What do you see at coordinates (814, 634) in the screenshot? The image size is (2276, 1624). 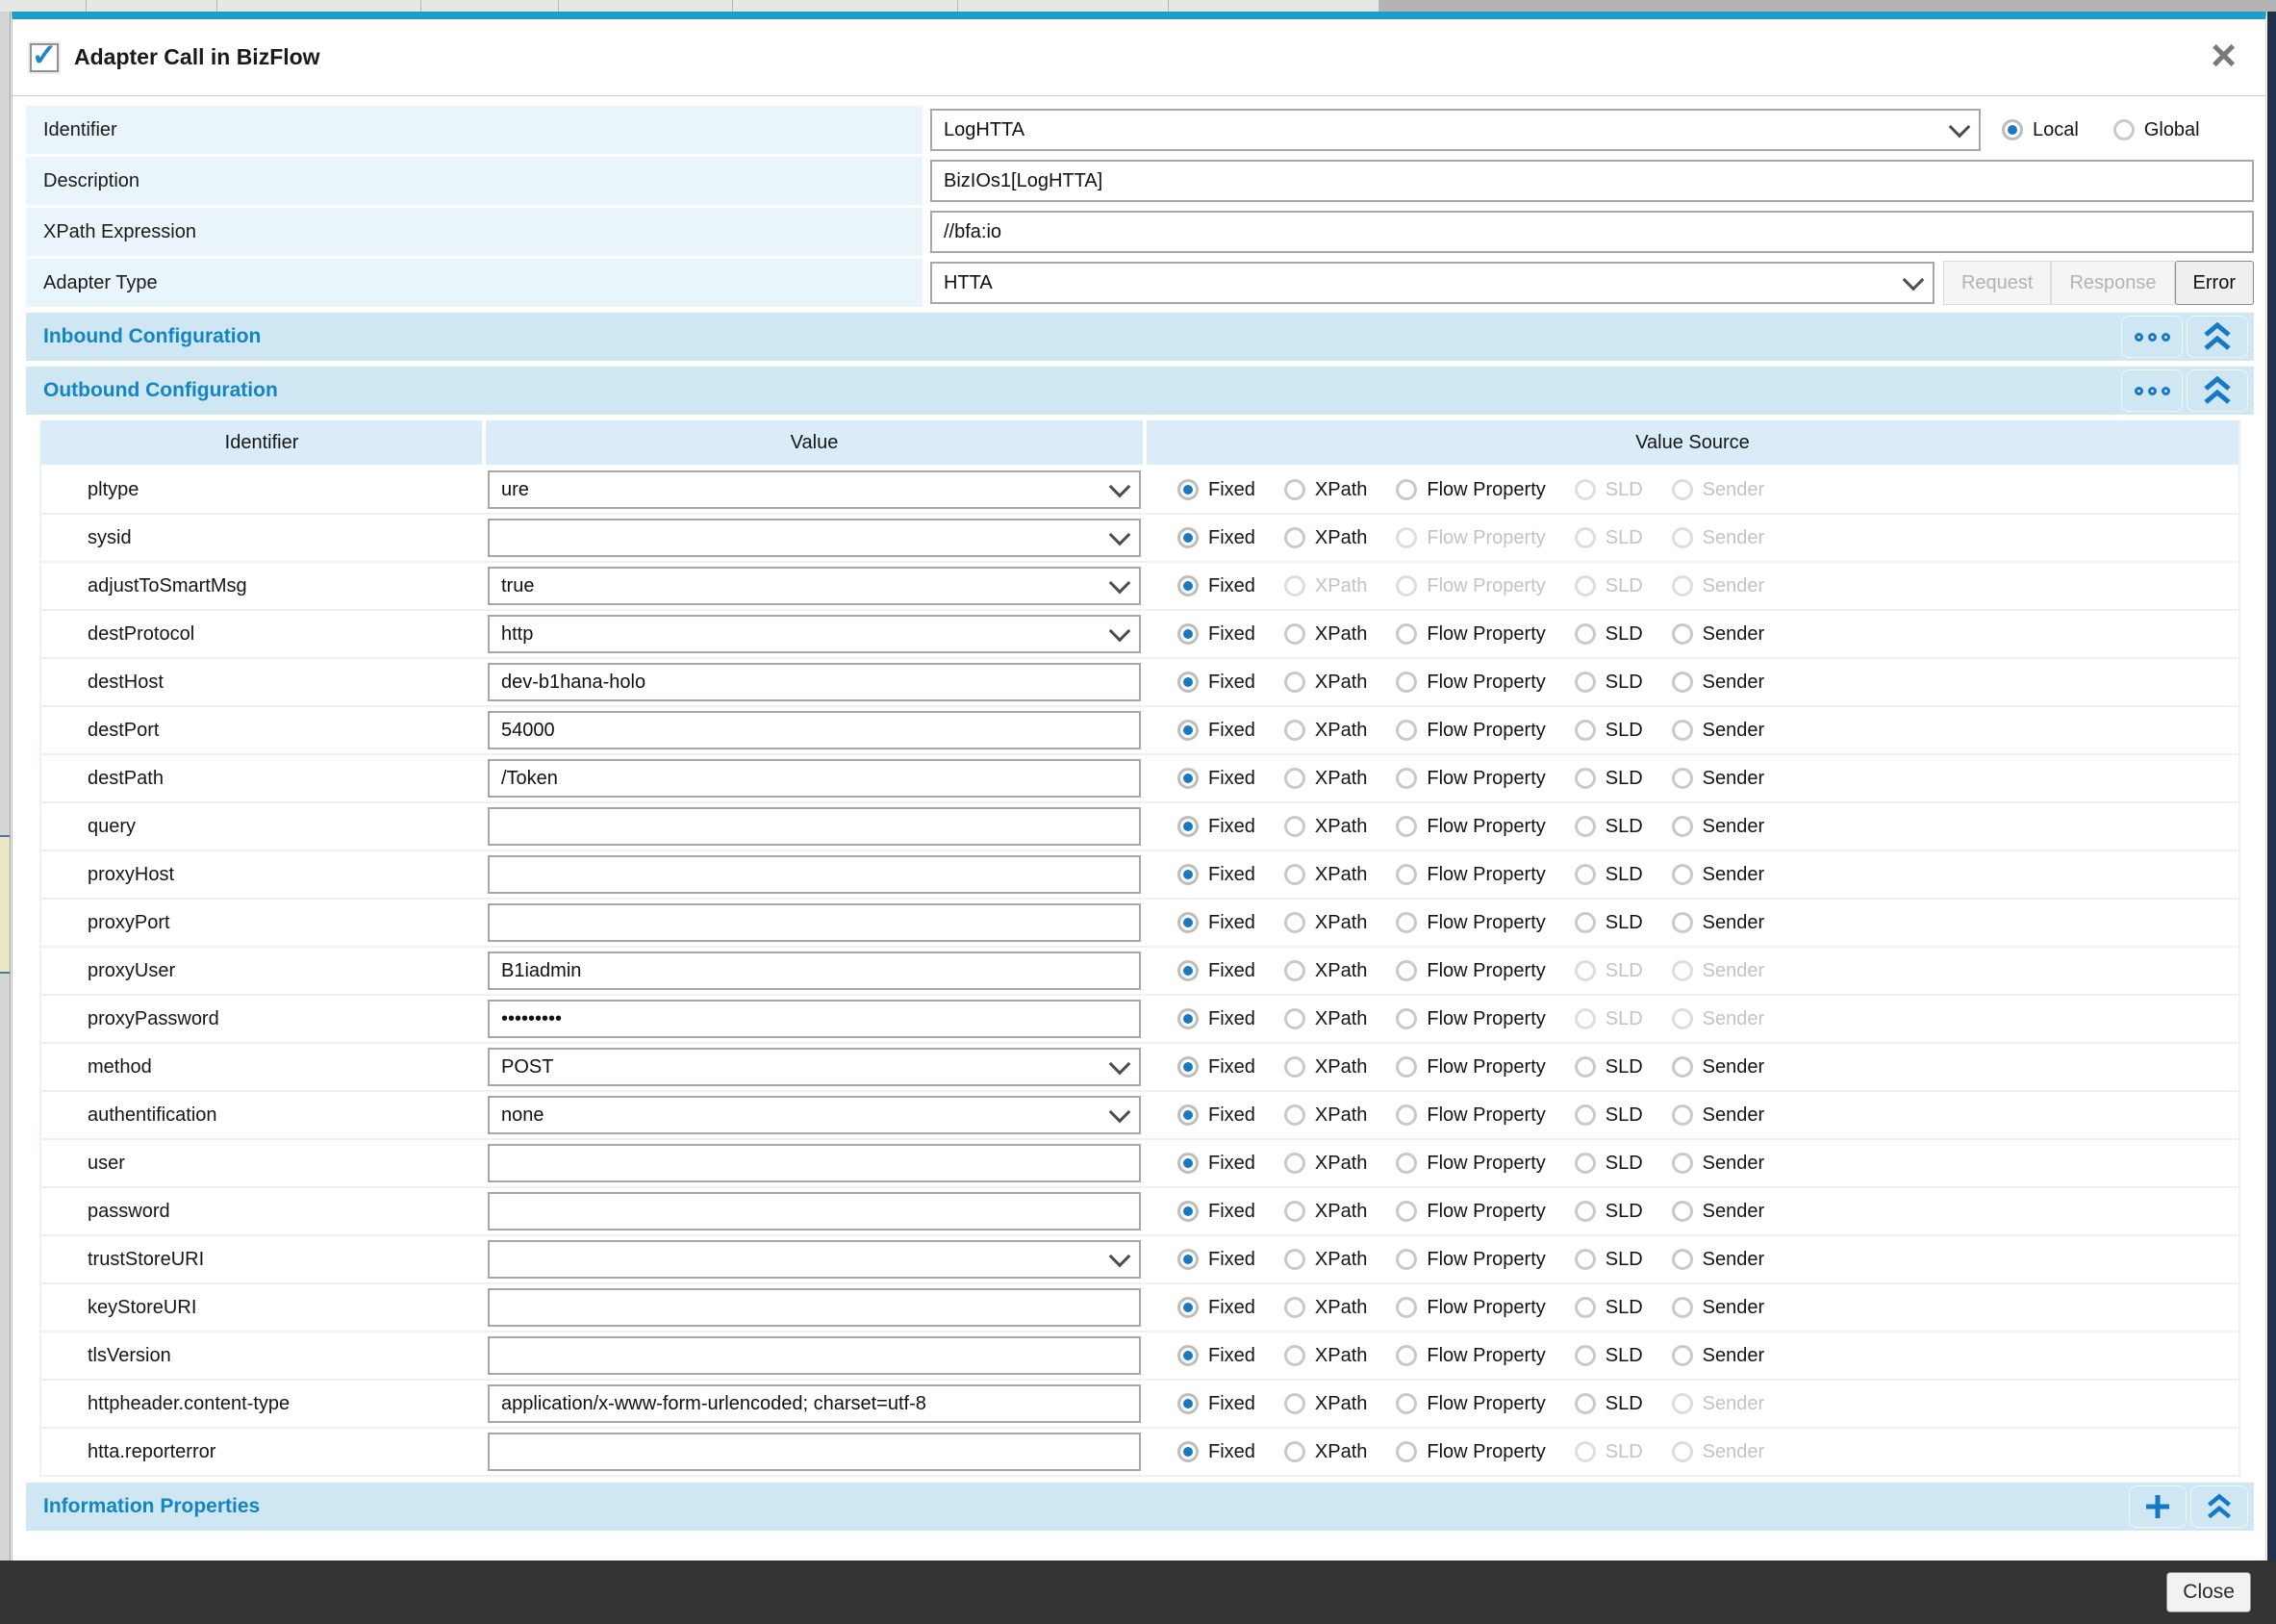 I see `row-value-select: http` at bounding box center [814, 634].